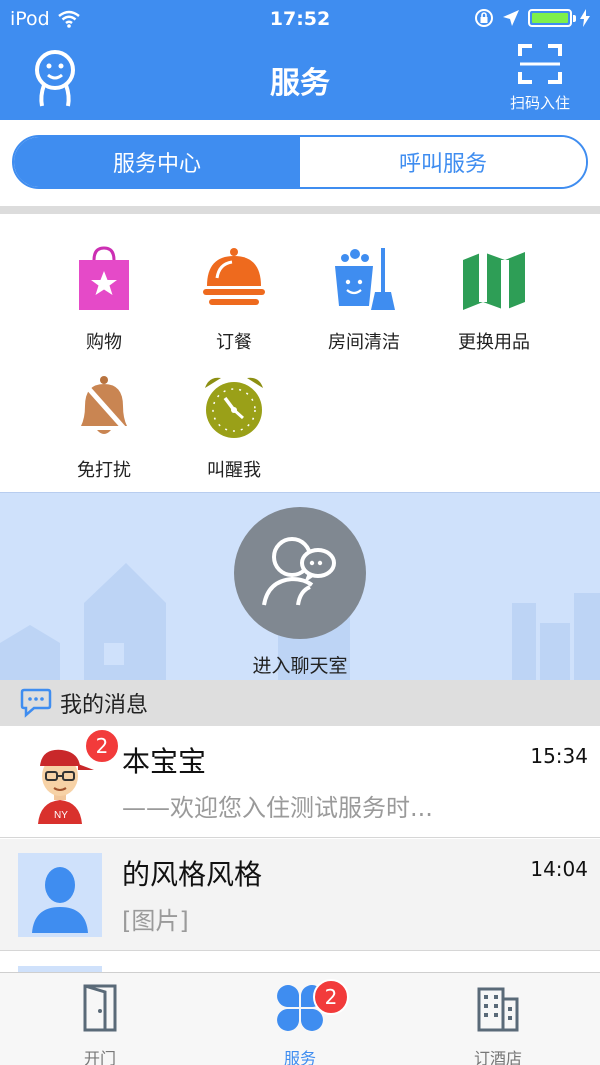 The width and height of the screenshot is (600, 1065). Describe the element at coordinates (365, 279) in the screenshot. I see `cleaning-icon` at that location.